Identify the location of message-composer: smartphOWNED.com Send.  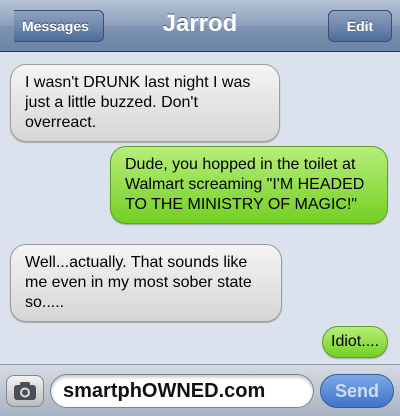
(200, 390).